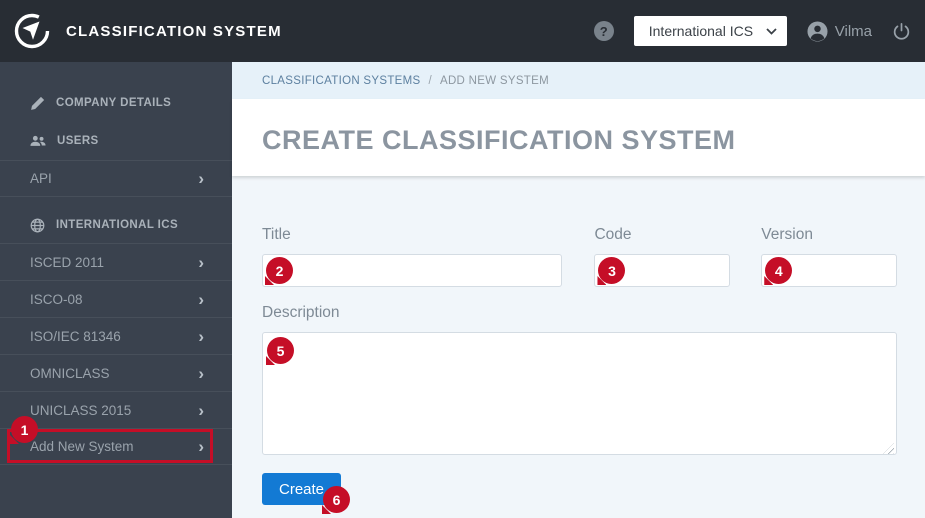 Image resolution: width=925 pixels, height=518 pixels. I want to click on page-title: CREATE CLASSIFICATION SYSTEM, so click(499, 140).